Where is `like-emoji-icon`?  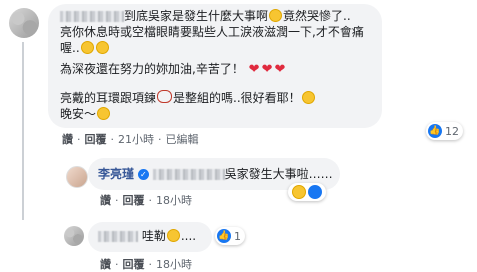 like-emoji-icon is located at coordinates (315, 192).